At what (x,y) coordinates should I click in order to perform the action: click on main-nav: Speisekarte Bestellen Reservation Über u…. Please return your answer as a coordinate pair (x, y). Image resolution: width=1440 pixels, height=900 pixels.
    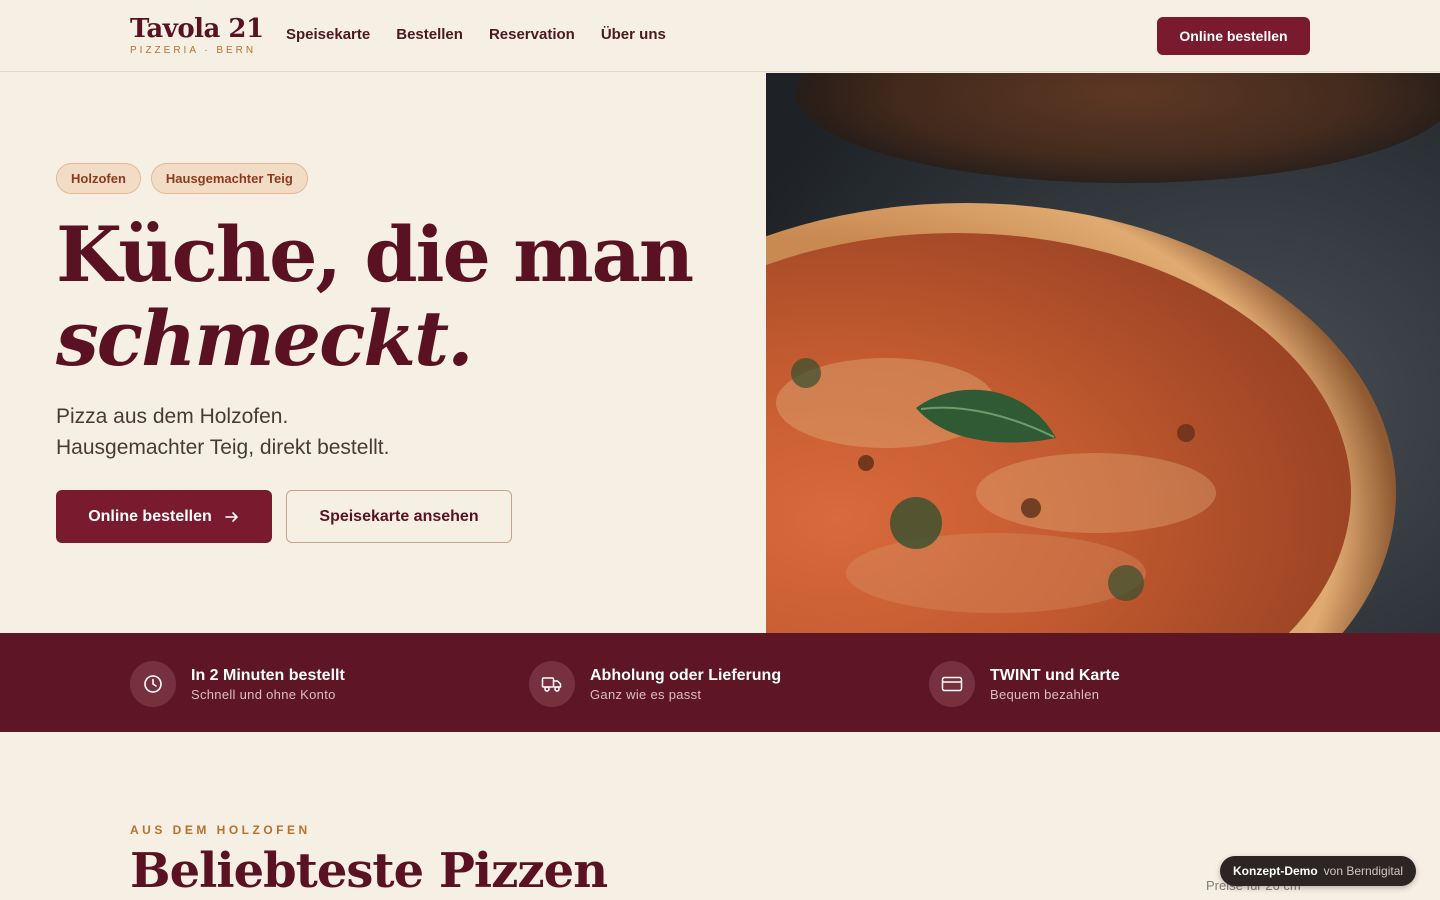
    Looking at the image, I should click on (476, 34).